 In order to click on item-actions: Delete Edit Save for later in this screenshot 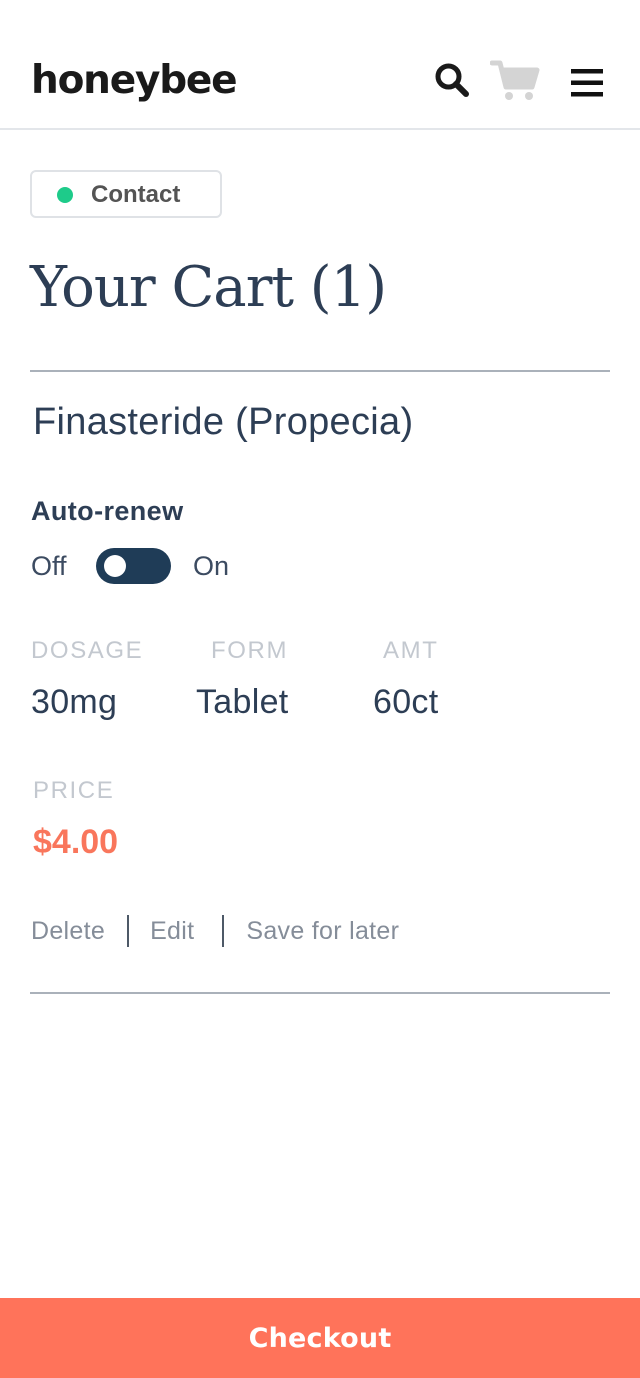, I will do `click(215, 931)`.